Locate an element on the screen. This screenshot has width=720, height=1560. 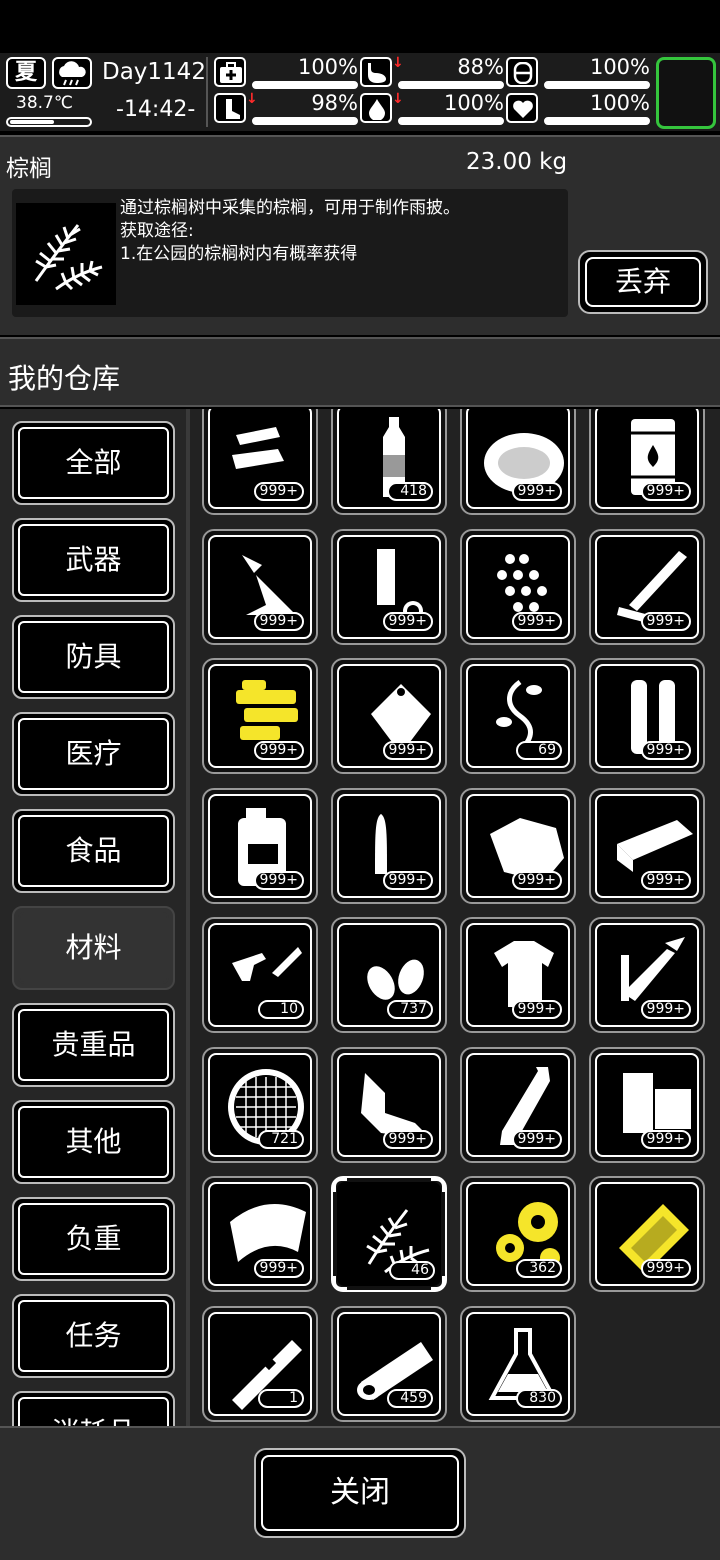
inventory-slot: 459 is located at coordinates (389, 1363).